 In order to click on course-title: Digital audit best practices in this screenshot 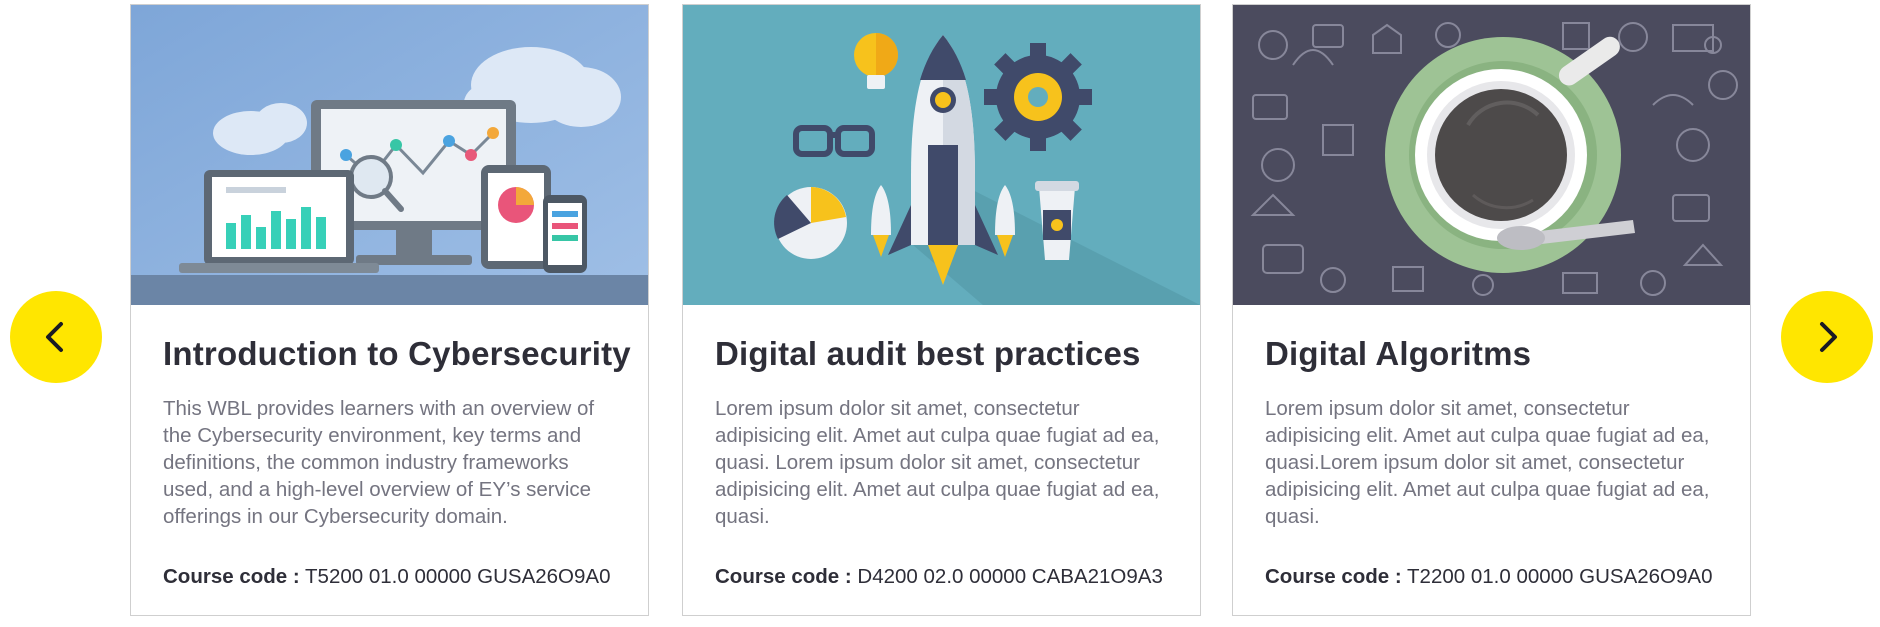, I will do `click(945, 354)`.